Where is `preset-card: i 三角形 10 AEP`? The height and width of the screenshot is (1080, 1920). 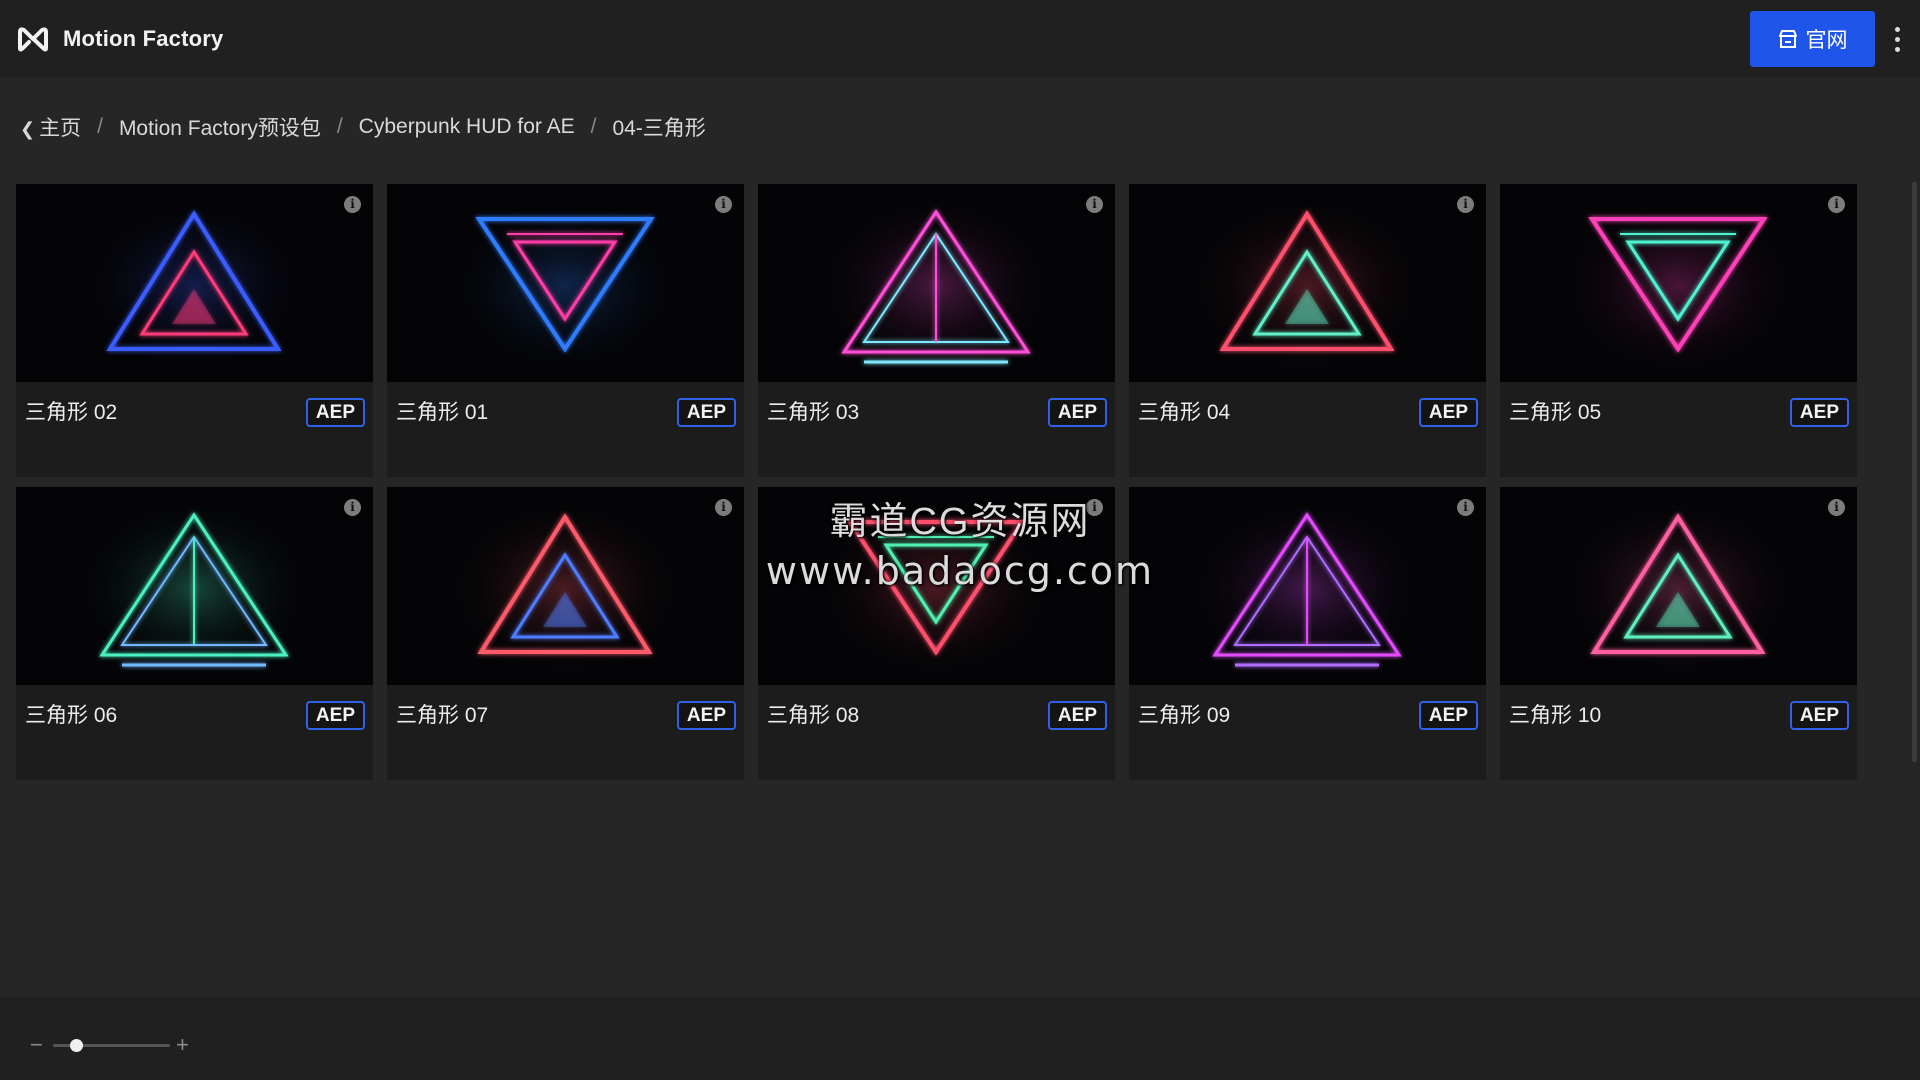
preset-card: i 三角形 10 AEP is located at coordinates (1678, 633).